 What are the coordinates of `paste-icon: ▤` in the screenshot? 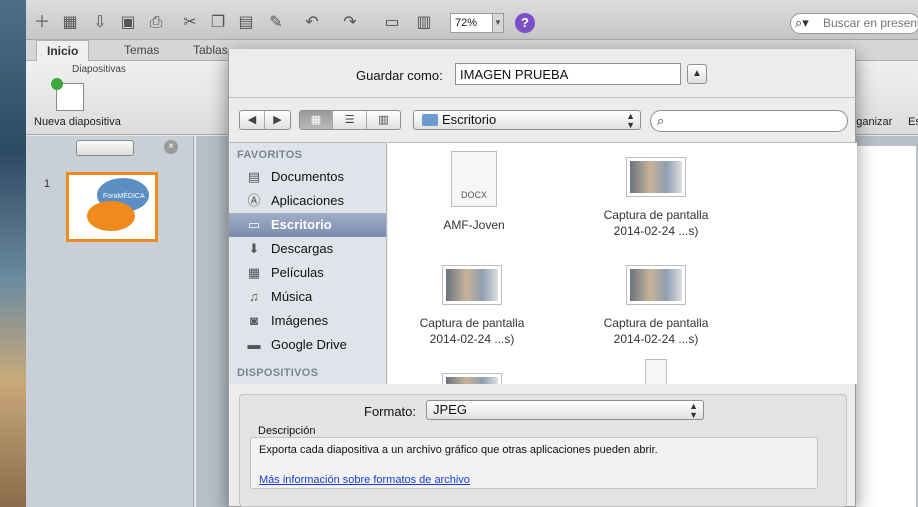 It's located at (246, 23).